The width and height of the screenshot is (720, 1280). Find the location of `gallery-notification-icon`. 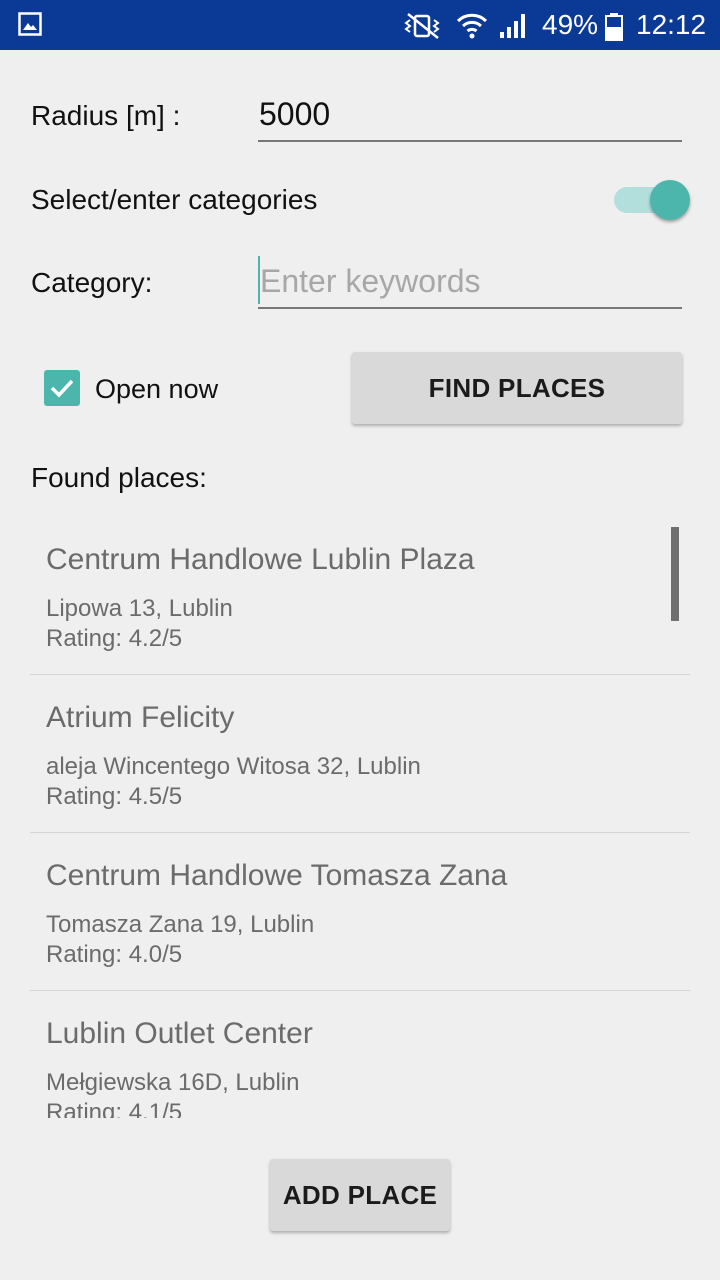

gallery-notification-icon is located at coordinates (30, 24).